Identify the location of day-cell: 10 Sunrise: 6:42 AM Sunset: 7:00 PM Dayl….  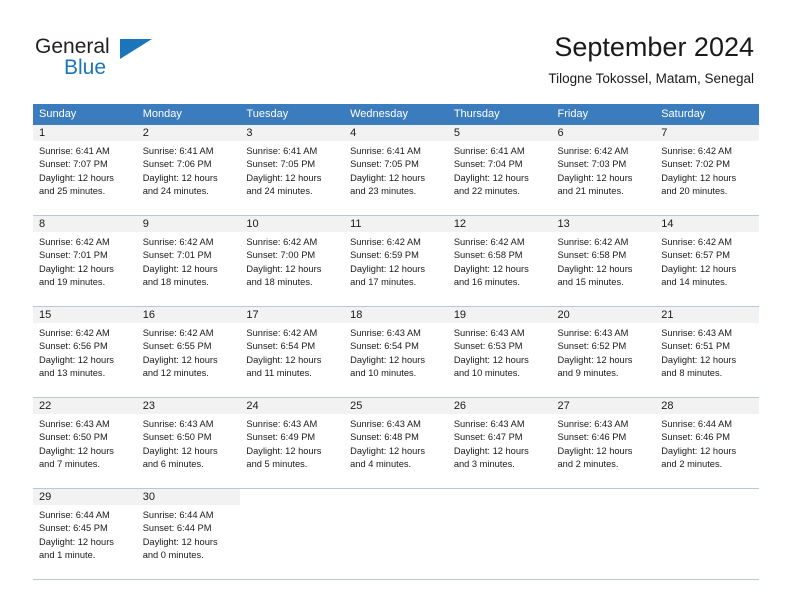
(292, 260).